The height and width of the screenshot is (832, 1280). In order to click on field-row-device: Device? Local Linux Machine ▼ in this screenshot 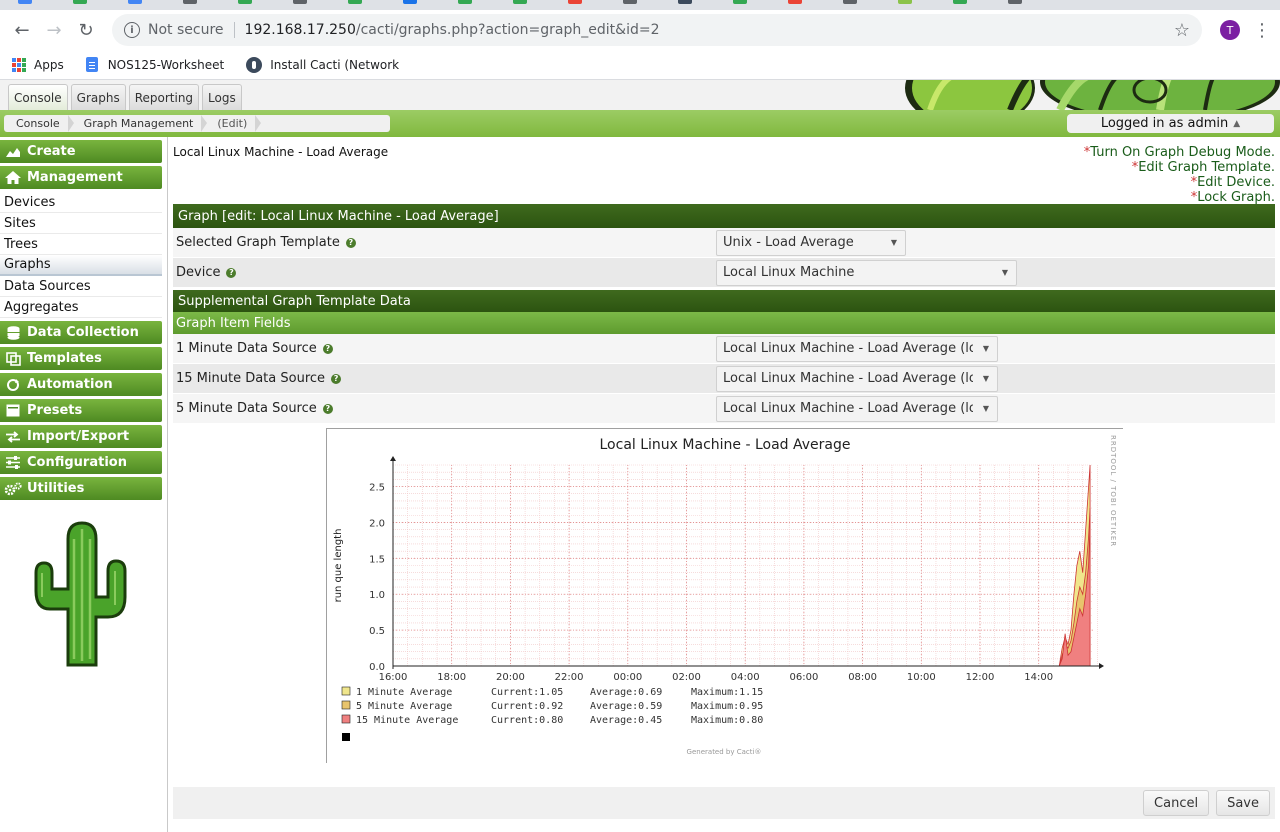, I will do `click(724, 273)`.